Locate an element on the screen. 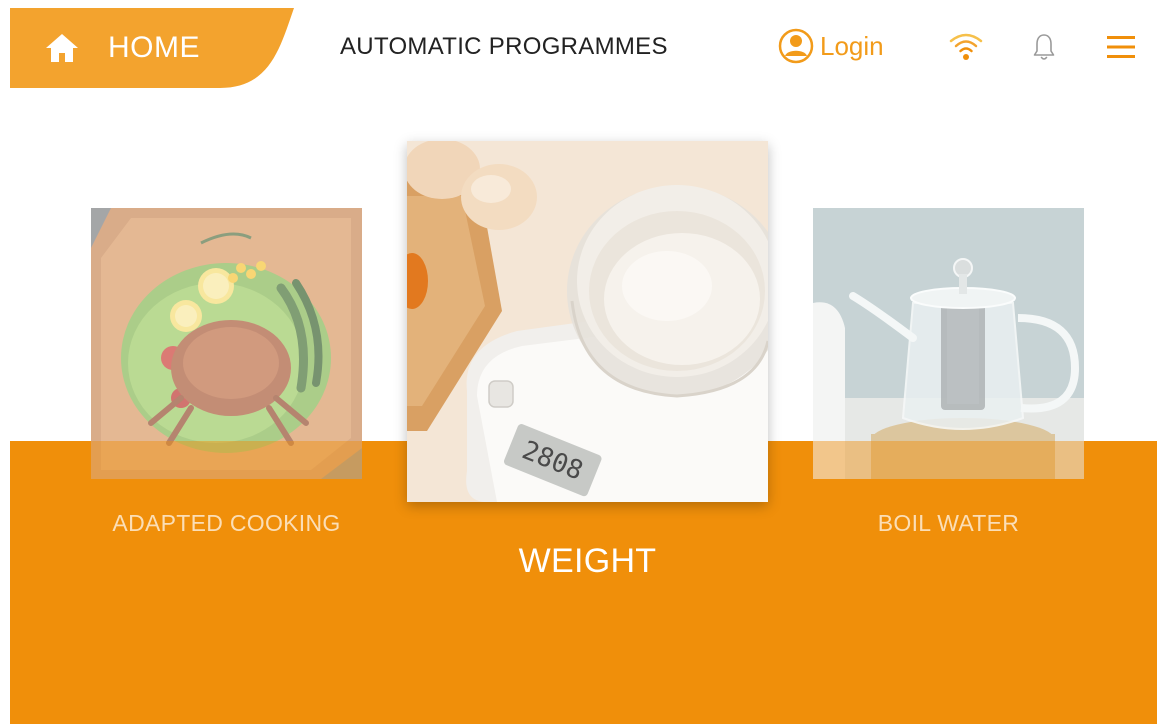 This screenshot has height=724, width=1157. page-title: AUTOMATIC PROGRAMMES is located at coordinates (504, 46).